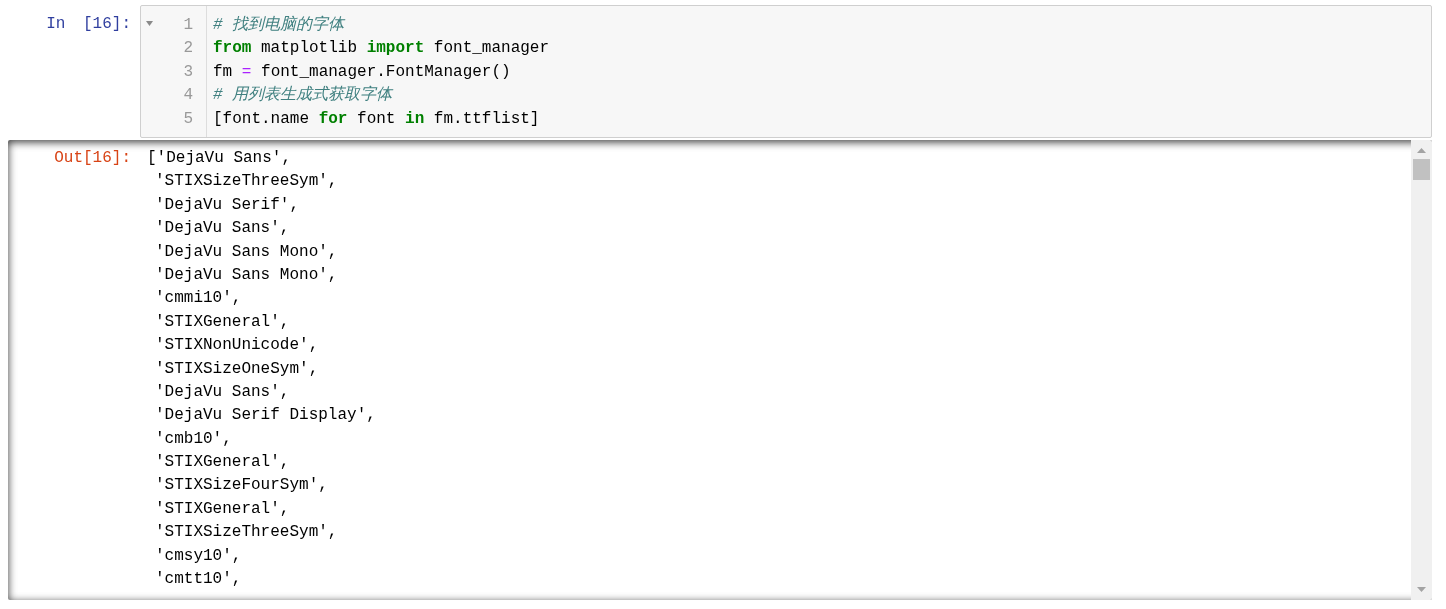  I want to click on output-line: 'cmmi10',, so click(199, 299).